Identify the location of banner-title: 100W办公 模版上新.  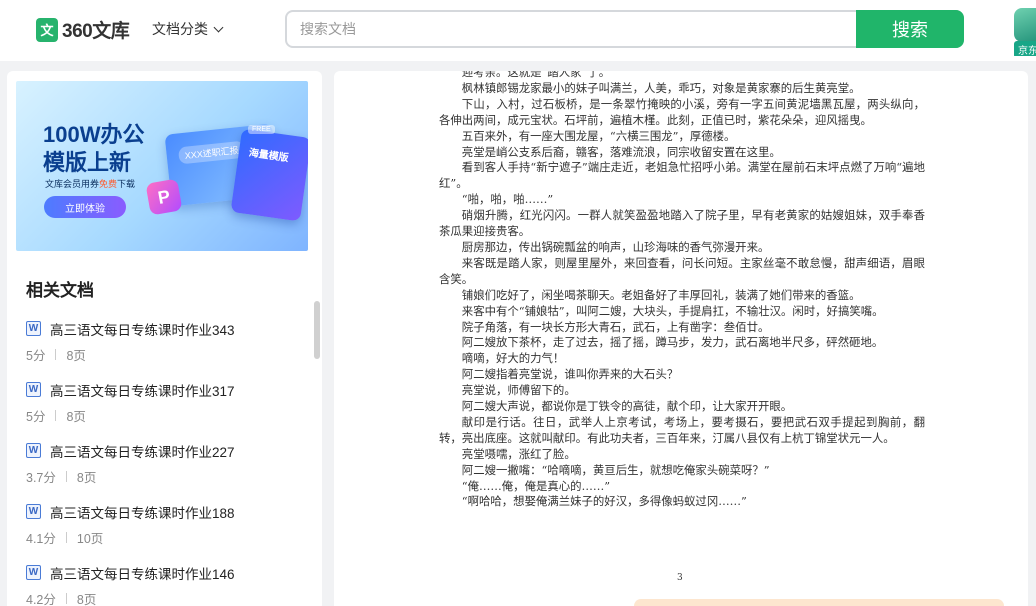
(94, 148).